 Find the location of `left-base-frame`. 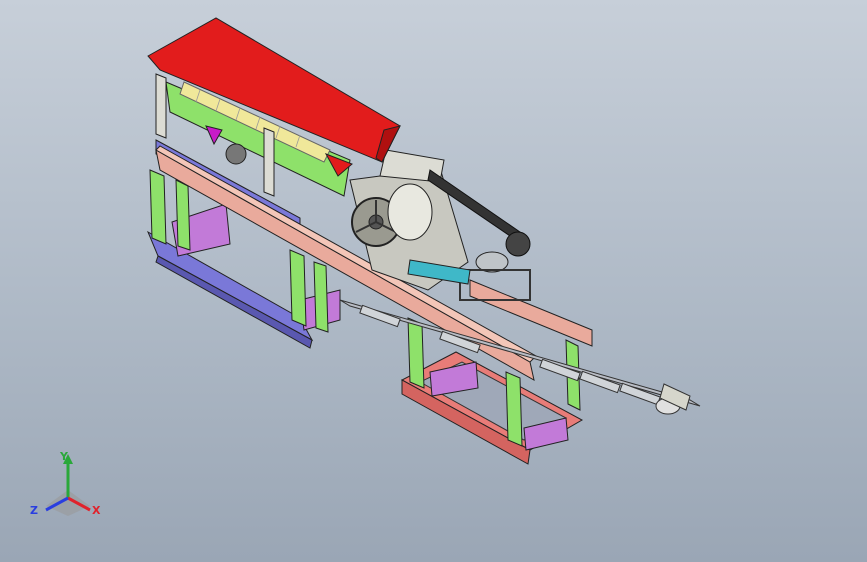

left-base-frame is located at coordinates (230, 286).